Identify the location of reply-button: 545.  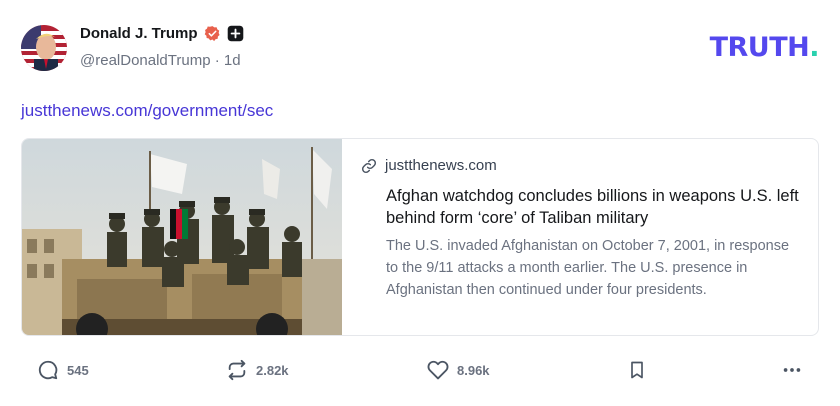
(63, 370).